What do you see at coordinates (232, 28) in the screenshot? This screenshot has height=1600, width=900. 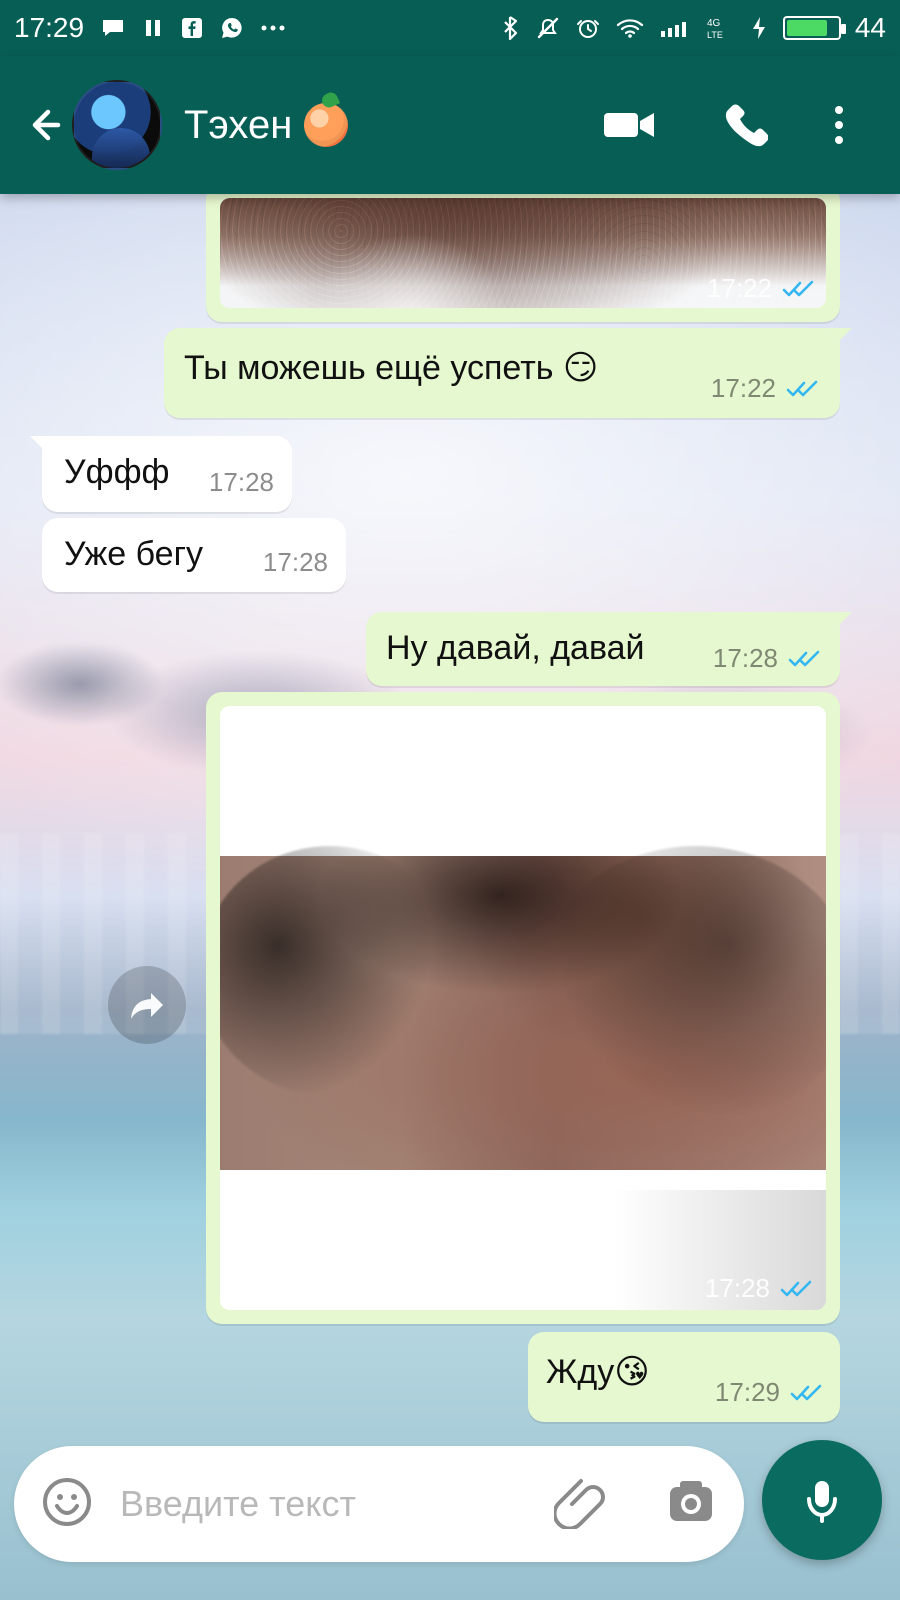 I see `whatsapp-icon` at bounding box center [232, 28].